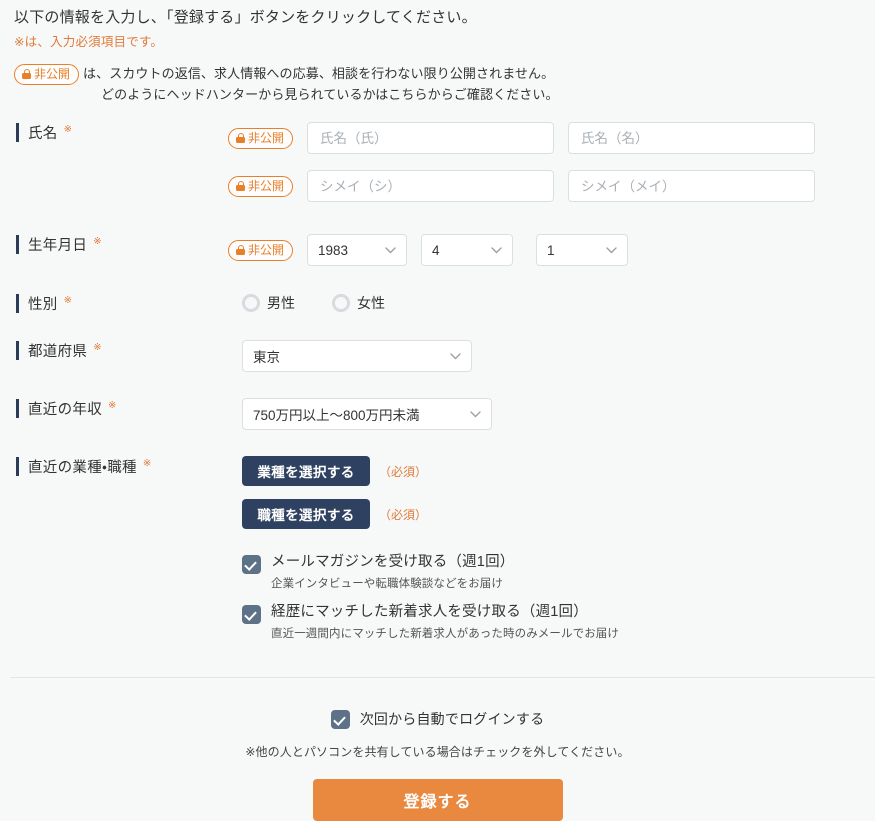  Describe the element at coordinates (114, 132) in the screenshot. I see `label-name: 氏名 ※` at that location.